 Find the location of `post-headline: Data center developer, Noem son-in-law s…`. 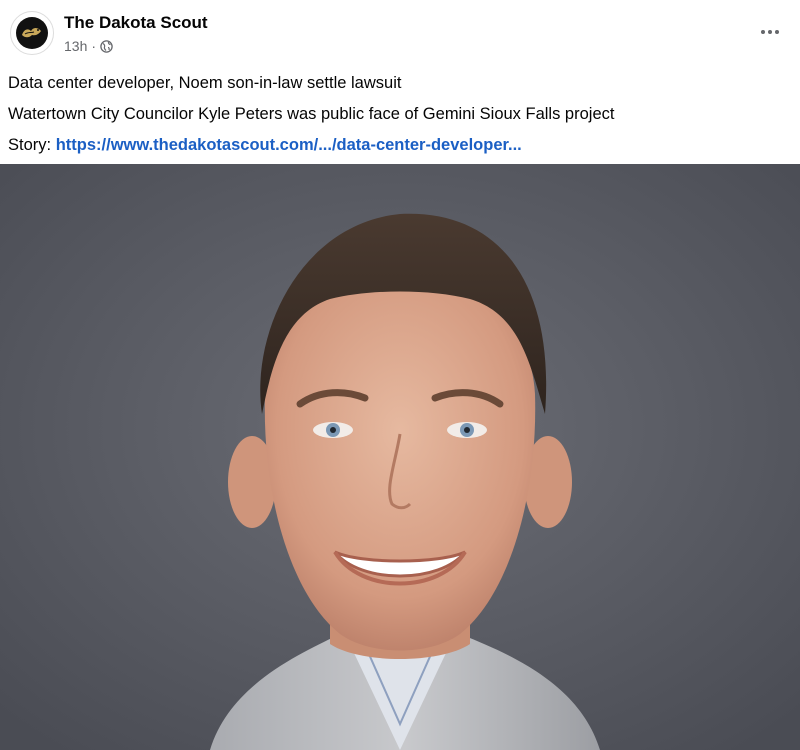

post-headline: Data center developer, Noem son-in-law s… is located at coordinates (205, 83).